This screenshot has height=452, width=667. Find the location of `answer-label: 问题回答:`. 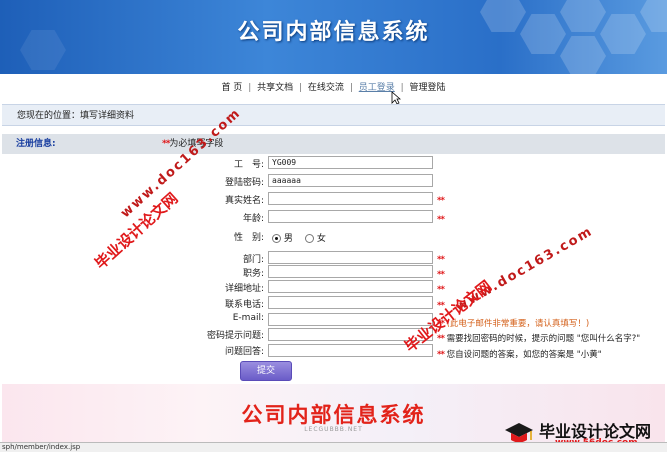

answer-label: 问题回答: is located at coordinates (244, 352).